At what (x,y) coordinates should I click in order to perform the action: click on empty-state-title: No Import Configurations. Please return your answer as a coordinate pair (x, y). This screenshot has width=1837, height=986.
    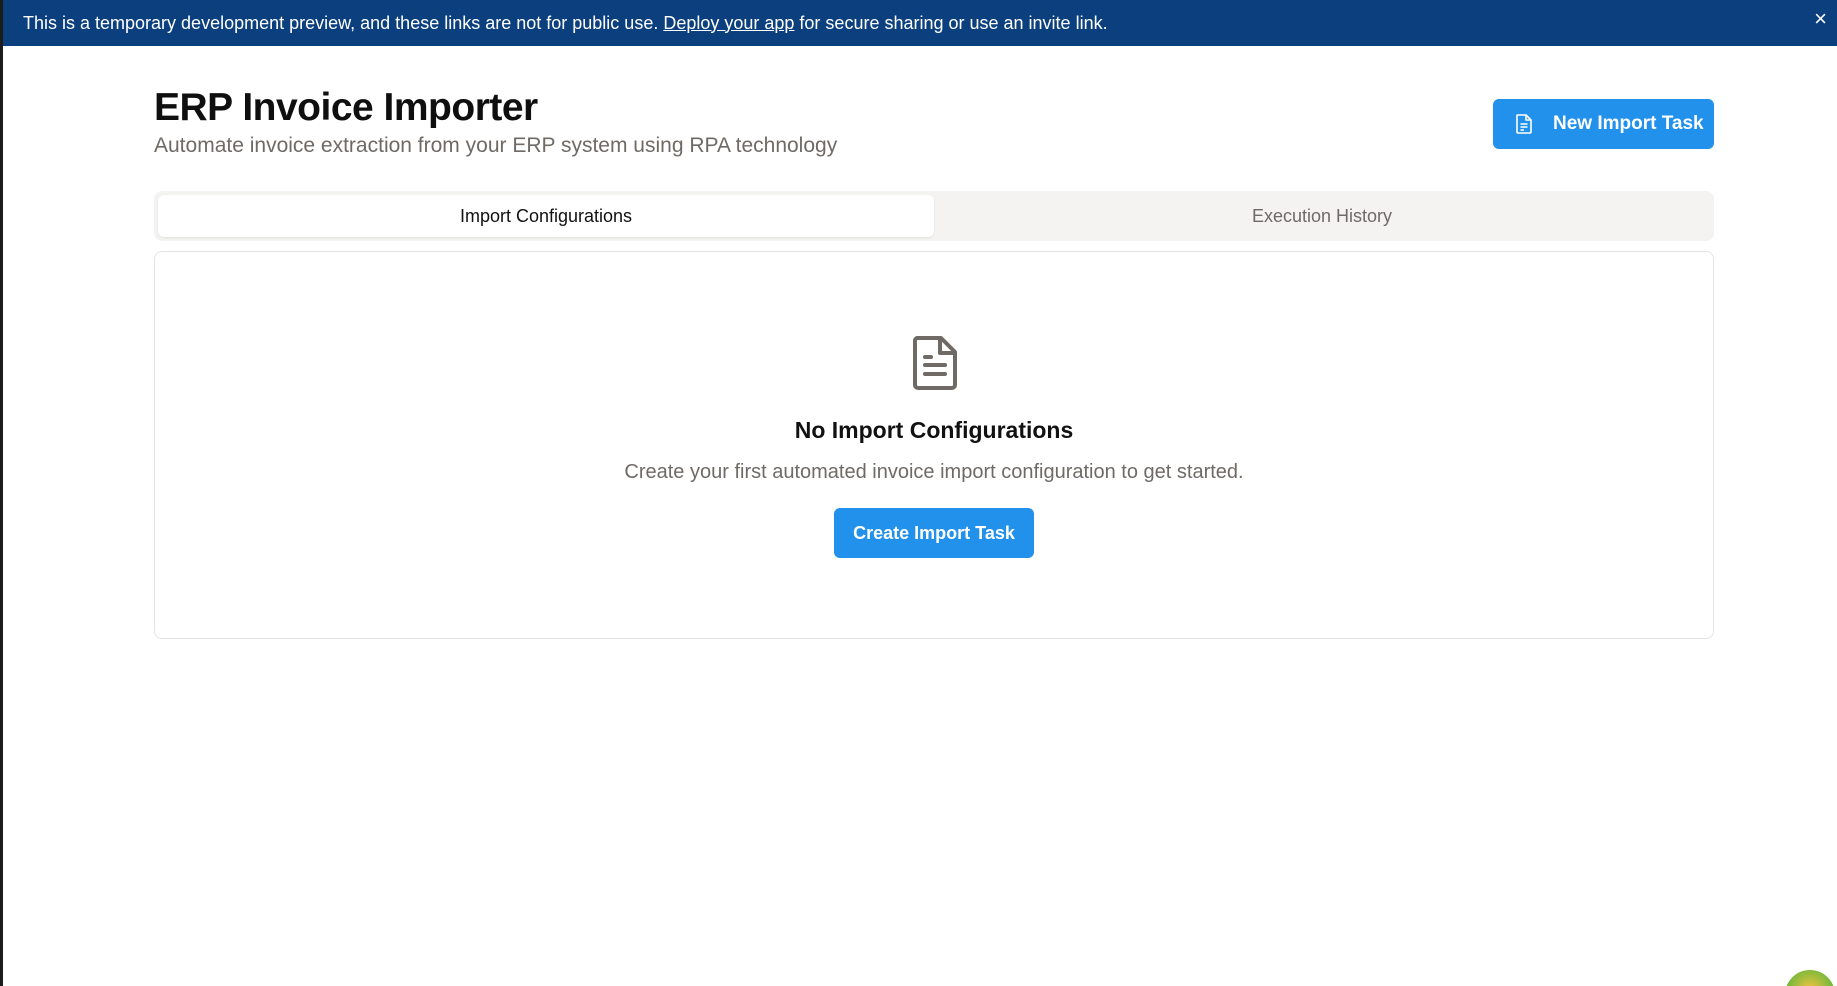
    Looking at the image, I should click on (934, 430).